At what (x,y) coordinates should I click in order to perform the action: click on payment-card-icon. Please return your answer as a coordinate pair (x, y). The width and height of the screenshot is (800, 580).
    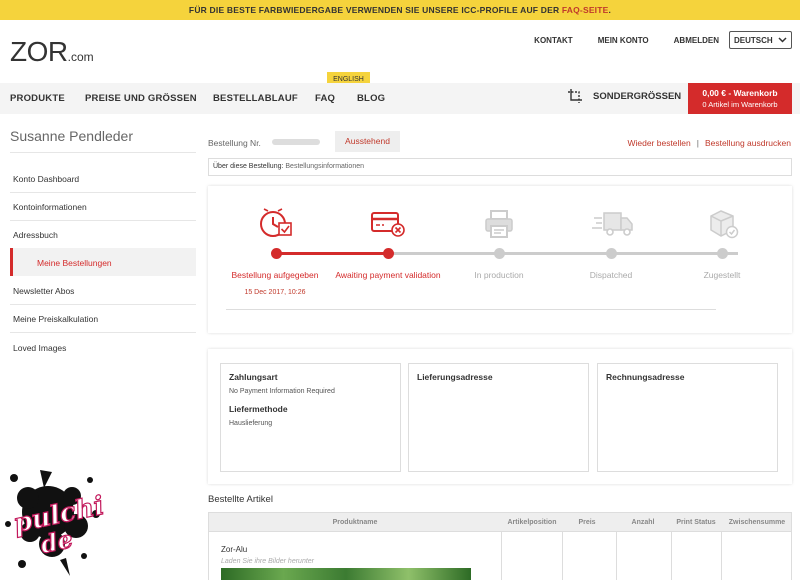
    Looking at the image, I should click on (388, 224).